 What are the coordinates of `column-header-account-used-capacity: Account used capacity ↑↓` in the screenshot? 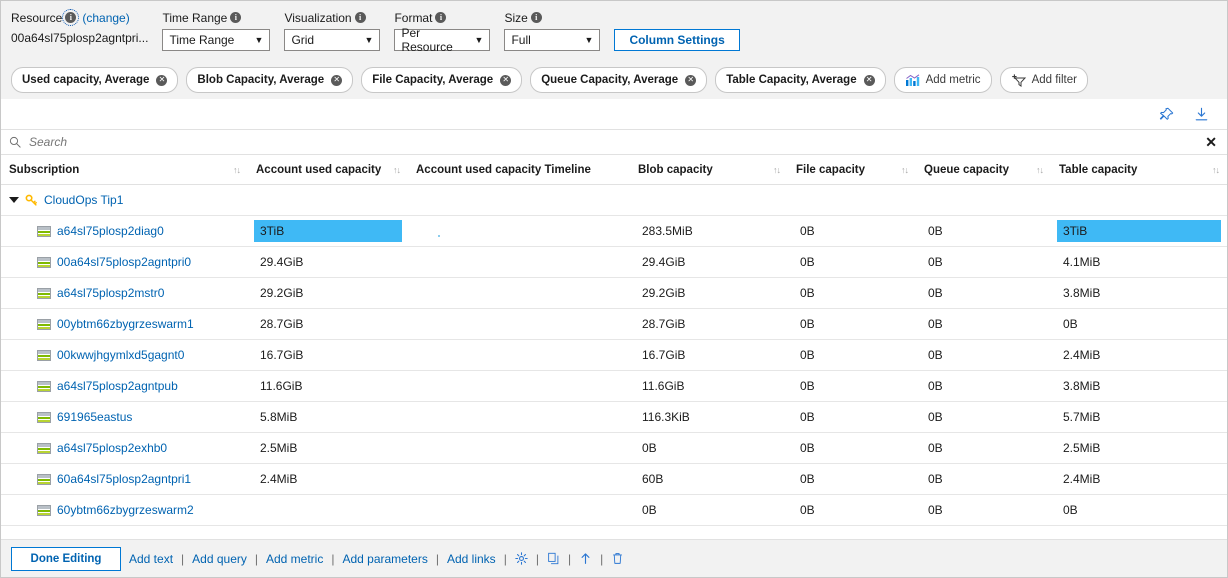 It's located at (328, 170).